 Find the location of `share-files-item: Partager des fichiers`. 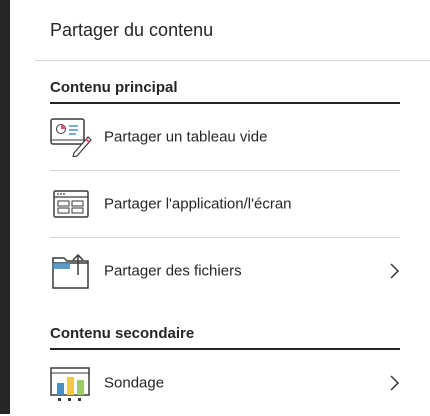

share-files-item: Partager des fichiers is located at coordinates (225, 271).